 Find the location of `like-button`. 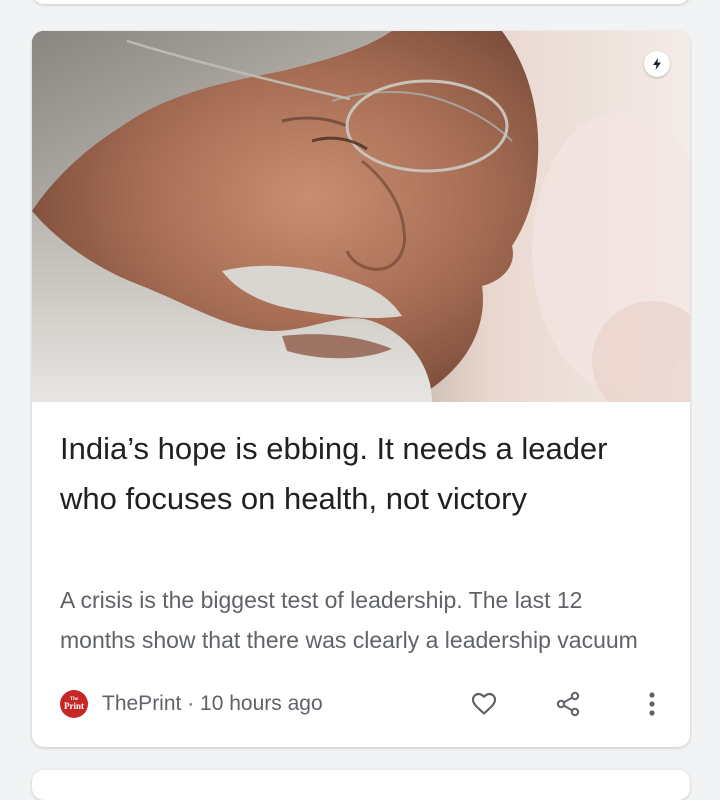

like-button is located at coordinates (484, 704).